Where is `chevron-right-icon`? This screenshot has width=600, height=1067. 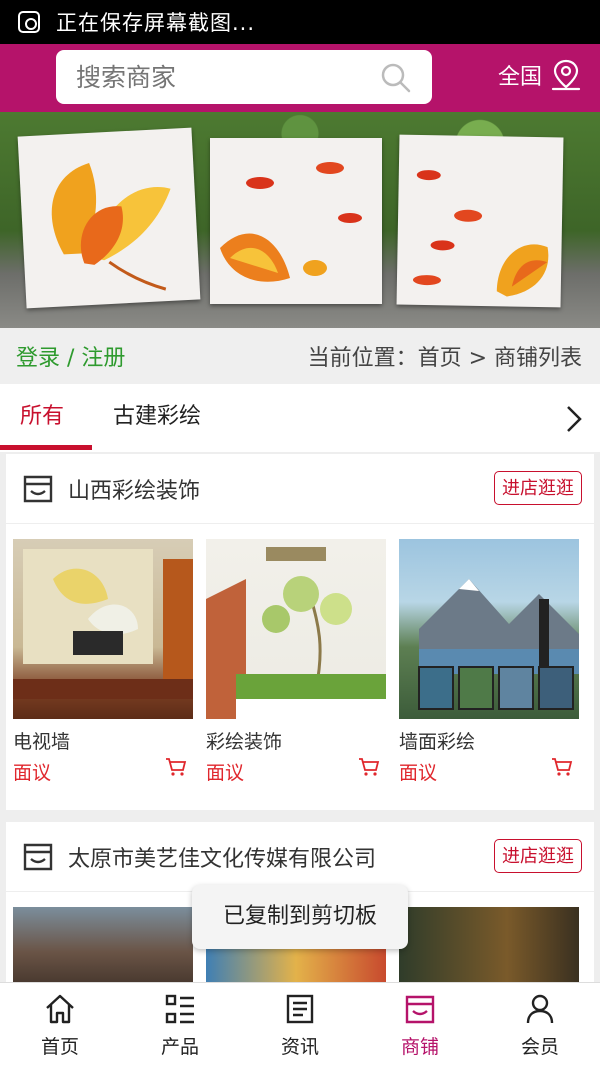 chevron-right-icon is located at coordinates (574, 419).